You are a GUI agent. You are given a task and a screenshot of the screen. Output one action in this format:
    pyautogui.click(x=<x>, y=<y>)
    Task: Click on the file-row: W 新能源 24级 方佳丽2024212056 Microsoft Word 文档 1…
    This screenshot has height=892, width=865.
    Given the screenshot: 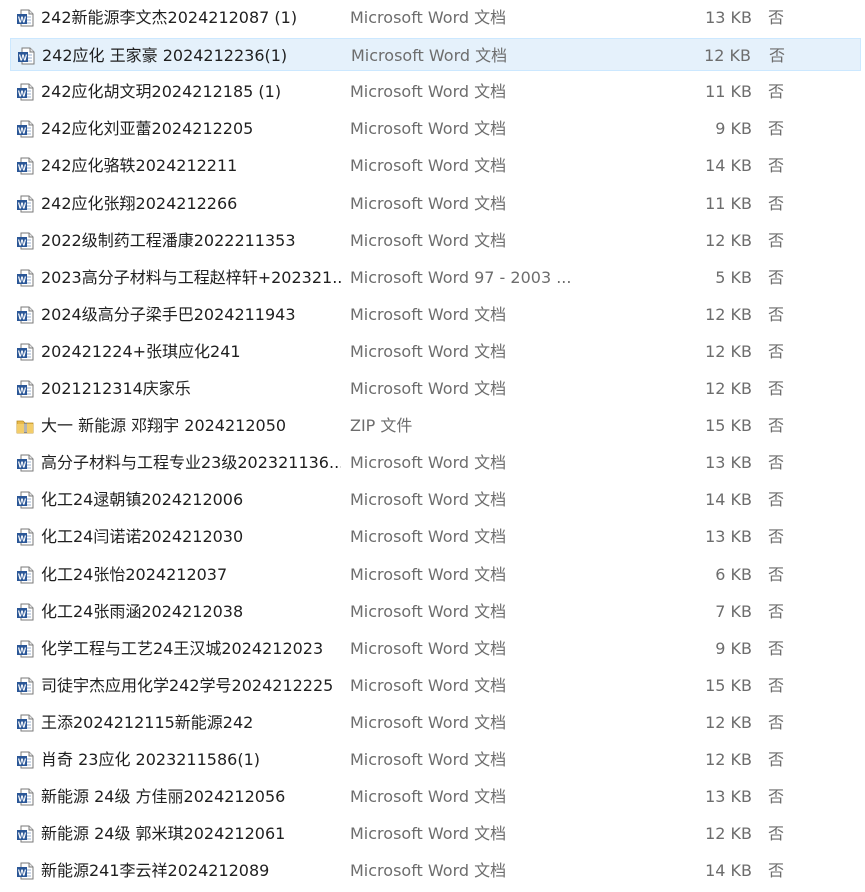 What is the action you would take?
    pyautogui.click(x=435, y=796)
    